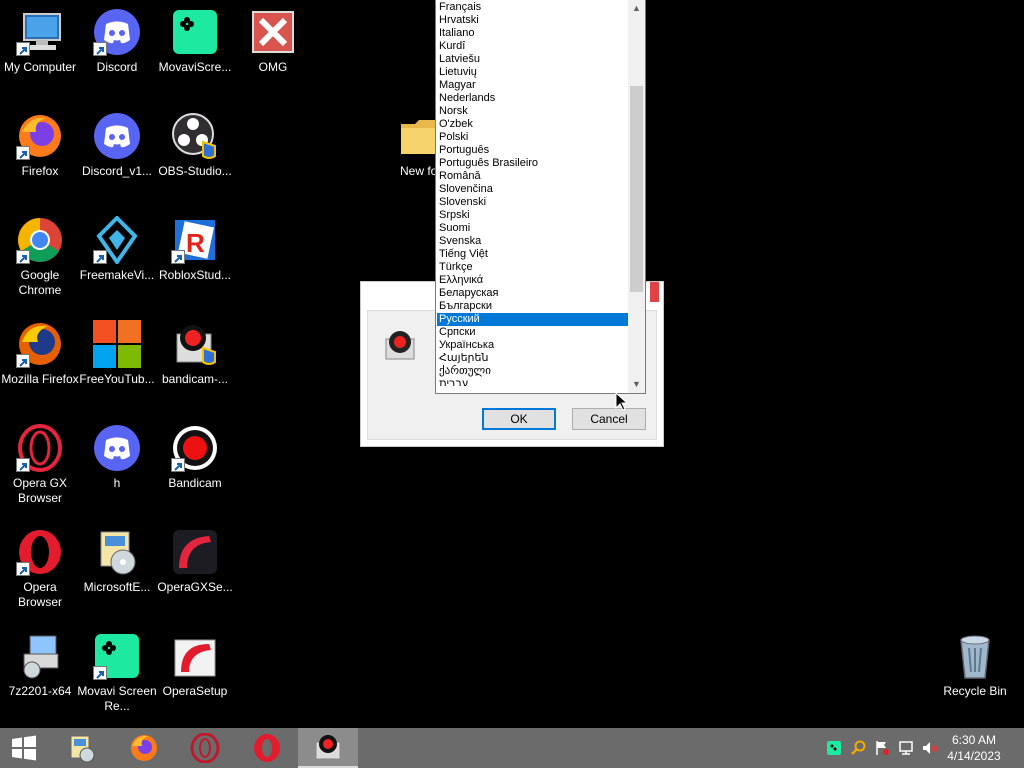  What do you see at coordinates (533, 306) in the screenshot?
I see `language-option: Български` at bounding box center [533, 306].